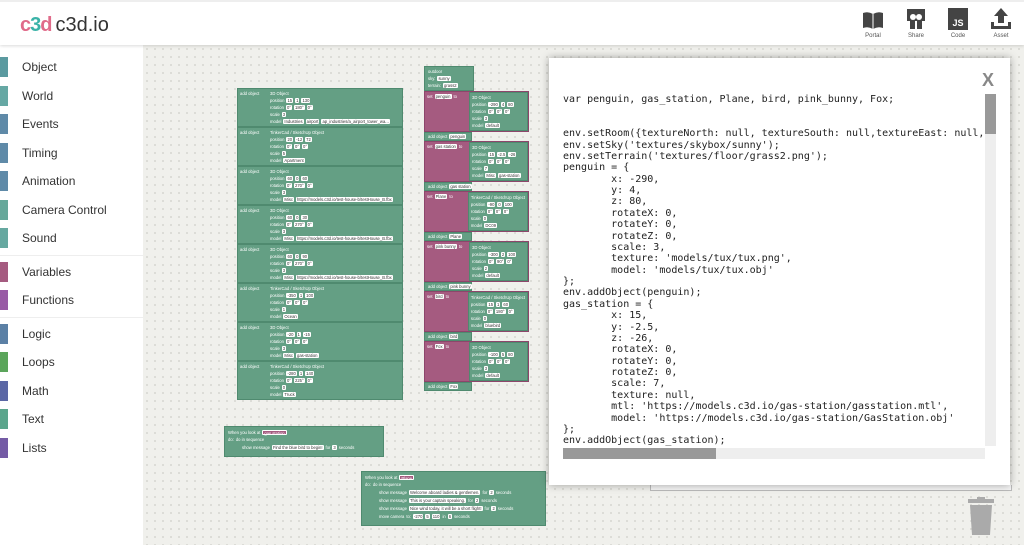  Describe the element at coordinates (305, 217) in the screenshot. I see `position-field: 30` at that location.